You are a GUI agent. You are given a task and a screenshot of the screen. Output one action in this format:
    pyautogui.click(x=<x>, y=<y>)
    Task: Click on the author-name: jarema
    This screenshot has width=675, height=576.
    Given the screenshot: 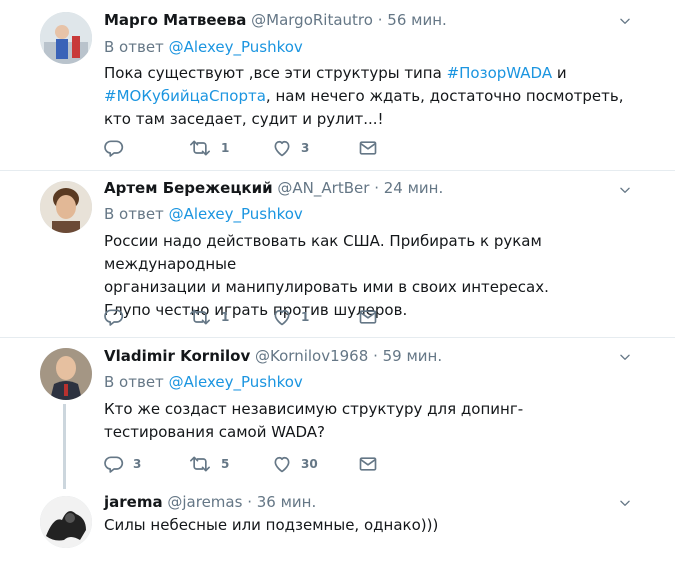 What is the action you would take?
    pyautogui.click(x=133, y=502)
    